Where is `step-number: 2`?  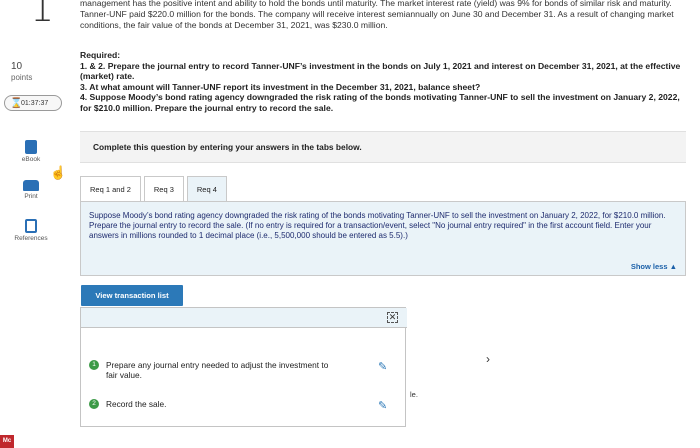 step-number: 2 is located at coordinates (94, 404).